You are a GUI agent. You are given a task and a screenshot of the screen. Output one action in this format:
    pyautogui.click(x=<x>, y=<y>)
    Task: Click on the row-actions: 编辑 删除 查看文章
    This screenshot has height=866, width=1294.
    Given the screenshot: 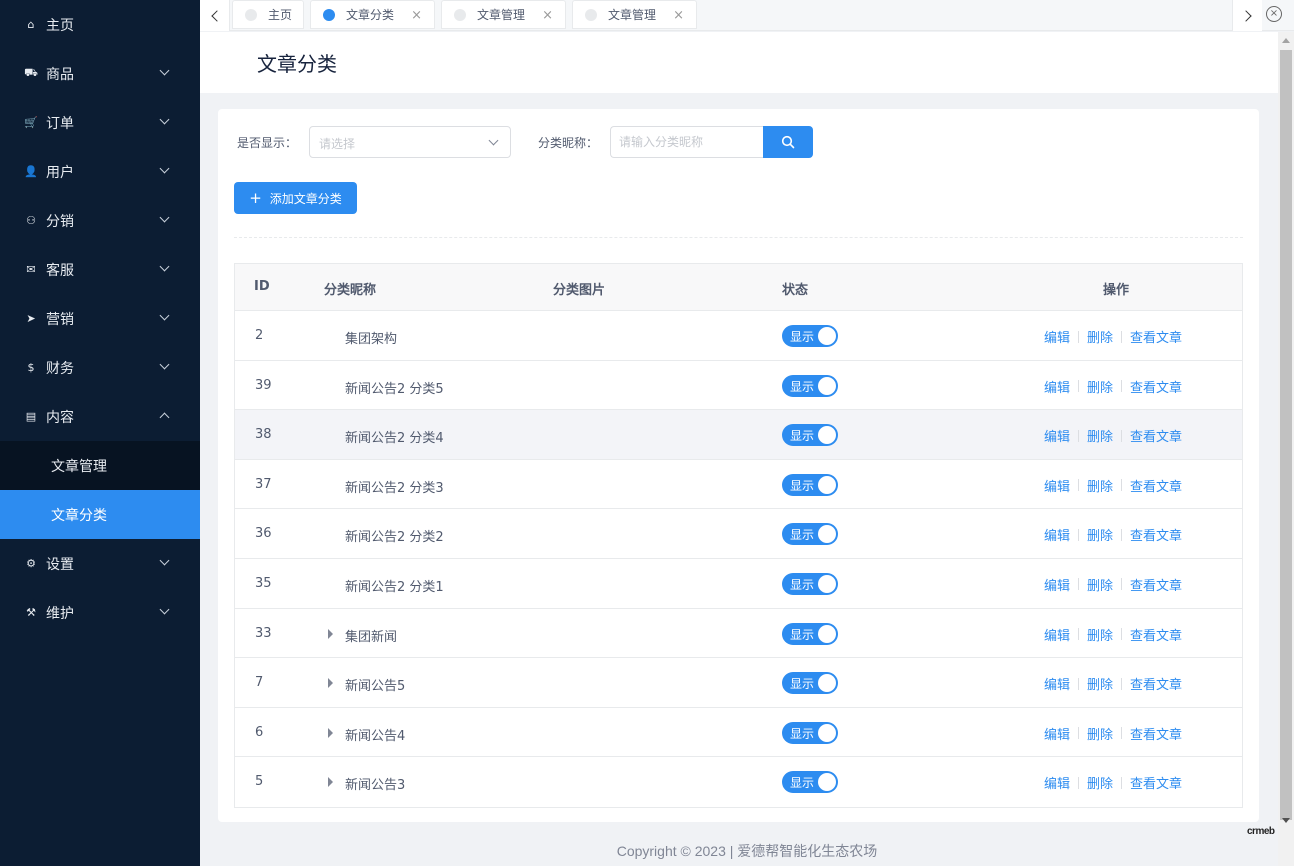 What is the action you would take?
    pyautogui.click(x=1113, y=733)
    